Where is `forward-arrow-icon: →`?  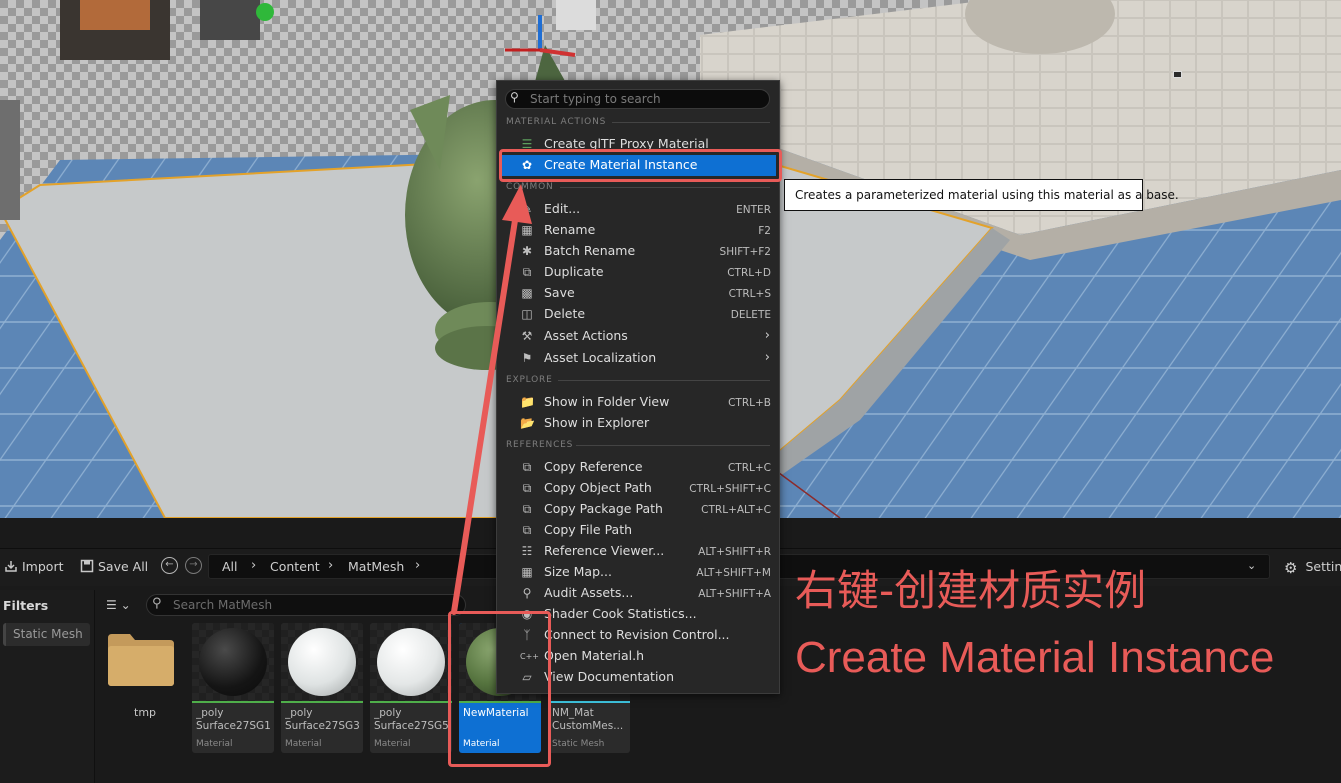
forward-arrow-icon: → is located at coordinates (193, 564).